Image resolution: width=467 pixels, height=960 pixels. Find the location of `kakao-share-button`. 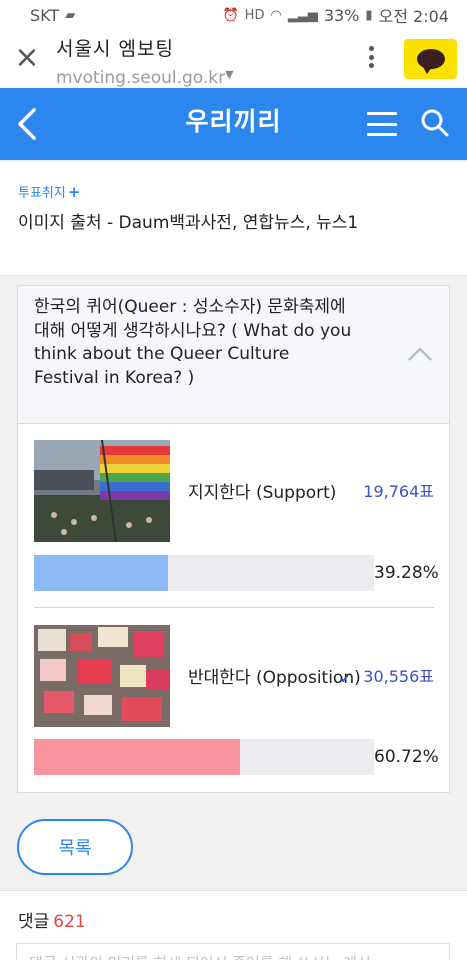

kakao-share-button is located at coordinates (430, 59).